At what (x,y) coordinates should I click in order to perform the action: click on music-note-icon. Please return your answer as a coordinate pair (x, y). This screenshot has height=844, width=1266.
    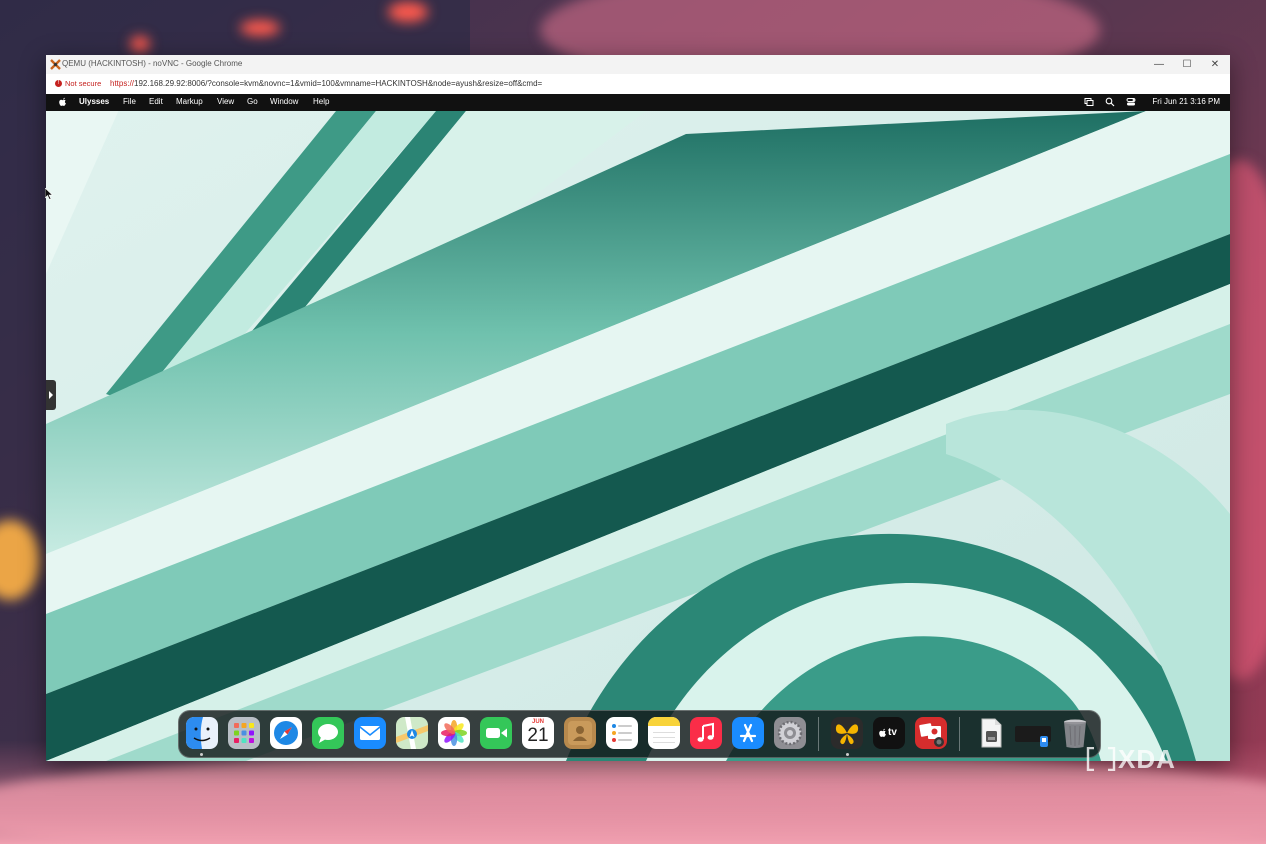
    Looking at the image, I should click on (706, 733).